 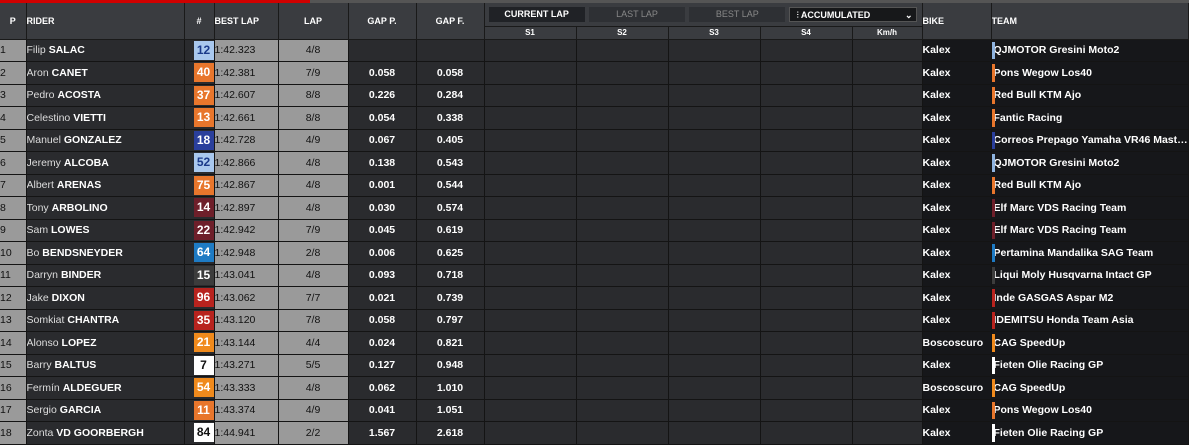 What do you see at coordinates (530, 33) in the screenshot?
I see `col-header-s1: S1` at bounding box center [530, 33].